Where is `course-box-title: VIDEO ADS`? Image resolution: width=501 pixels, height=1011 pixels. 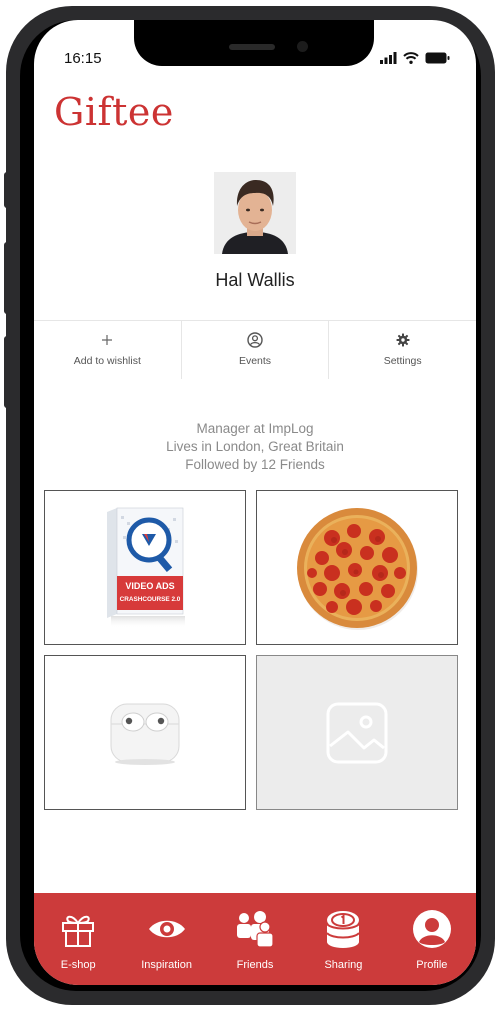
course-box-title: VIDEO ADS is located at coordinates (149, 586).